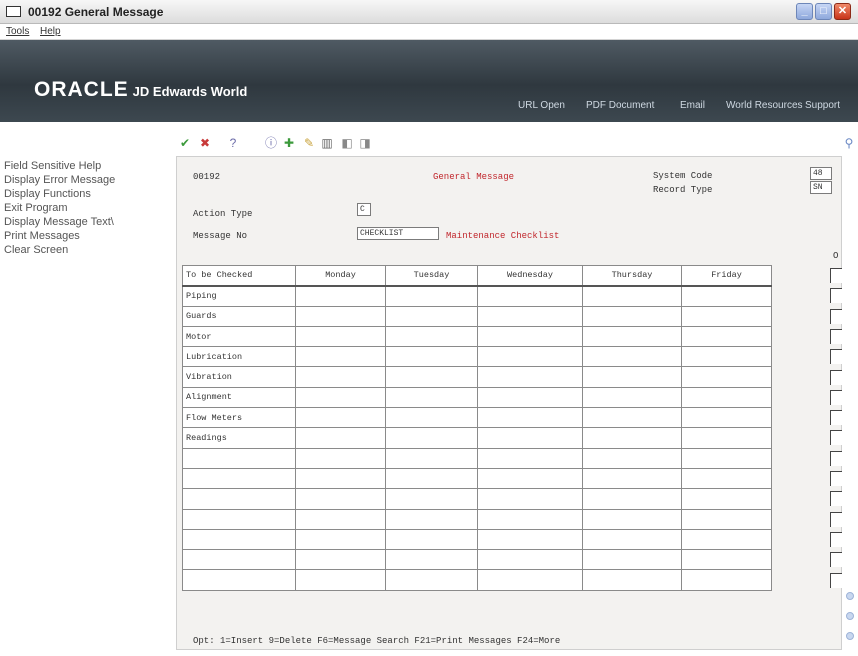  I want to click on link-display-functions: Display Functions, so click(47, 194).